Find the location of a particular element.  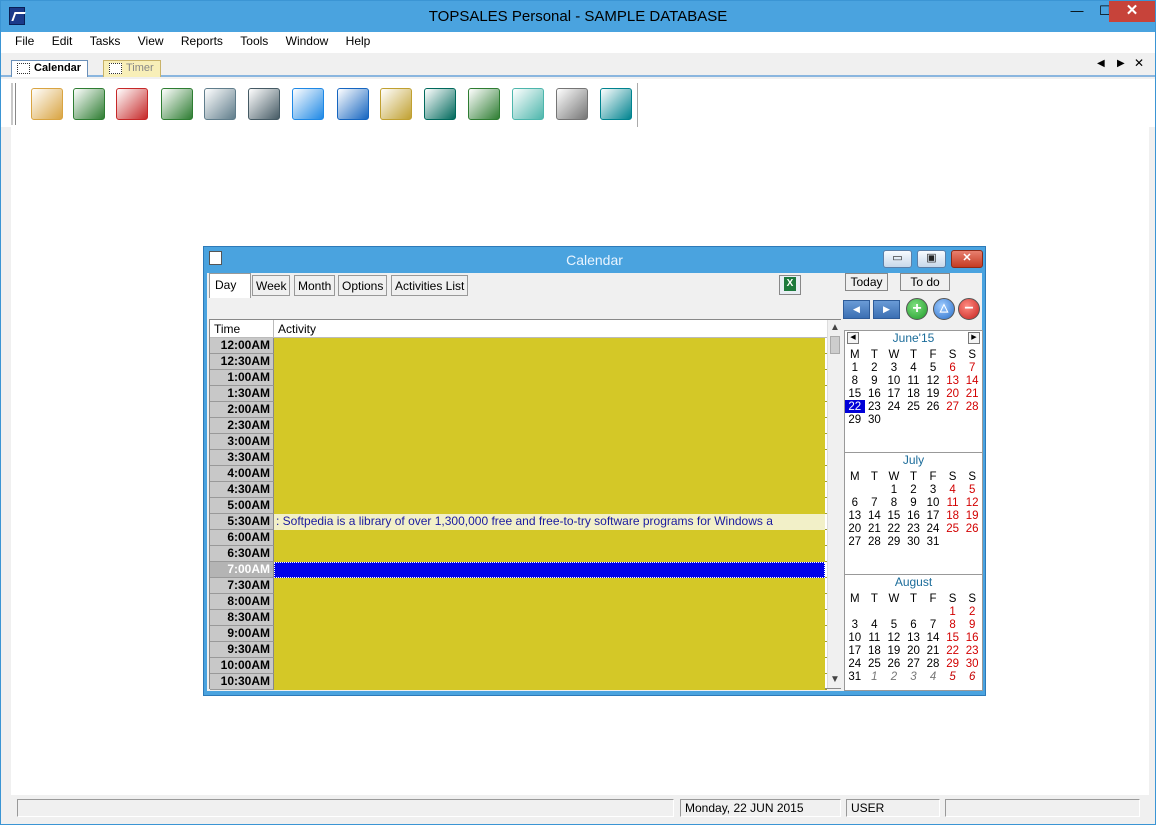

tab-day: Day is located at coordinates (230, 285).